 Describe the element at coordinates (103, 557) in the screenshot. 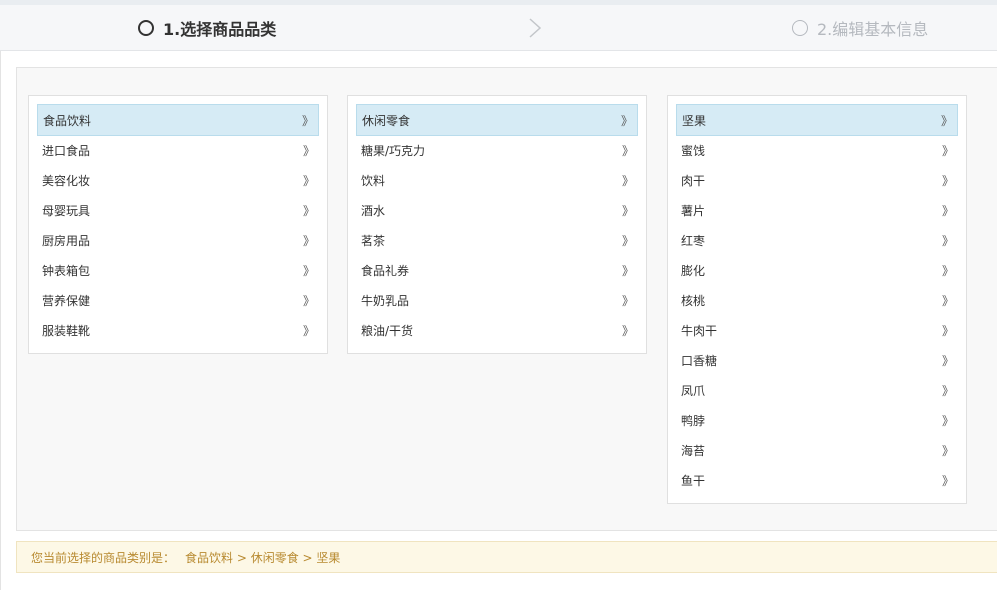

I see `selection-label: 您当前选择的商品类别是：` at that location.